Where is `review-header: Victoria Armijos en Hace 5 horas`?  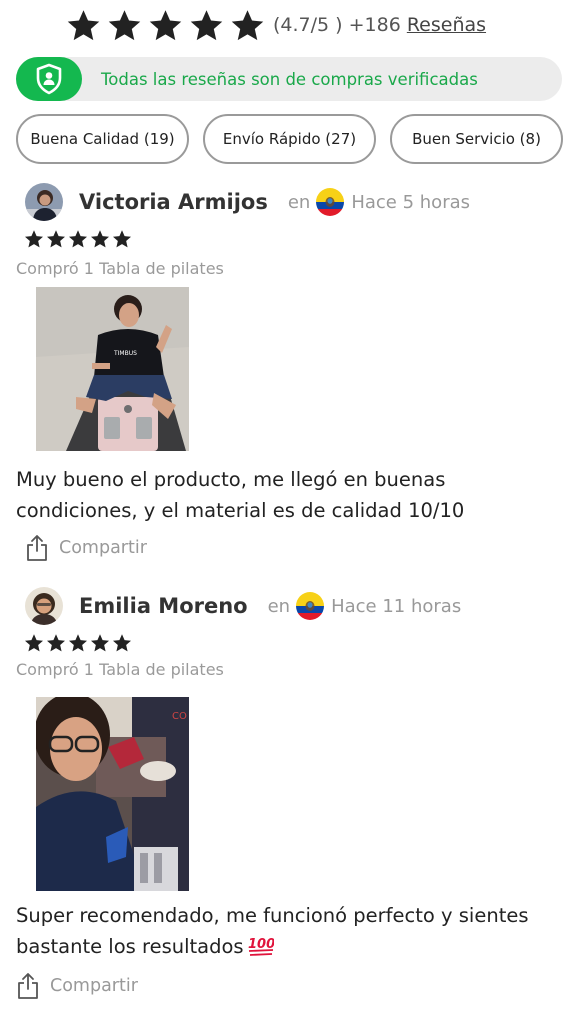
review-header: Victoria Armijos en Hace 5 horas is located at coordinates (247, 202).